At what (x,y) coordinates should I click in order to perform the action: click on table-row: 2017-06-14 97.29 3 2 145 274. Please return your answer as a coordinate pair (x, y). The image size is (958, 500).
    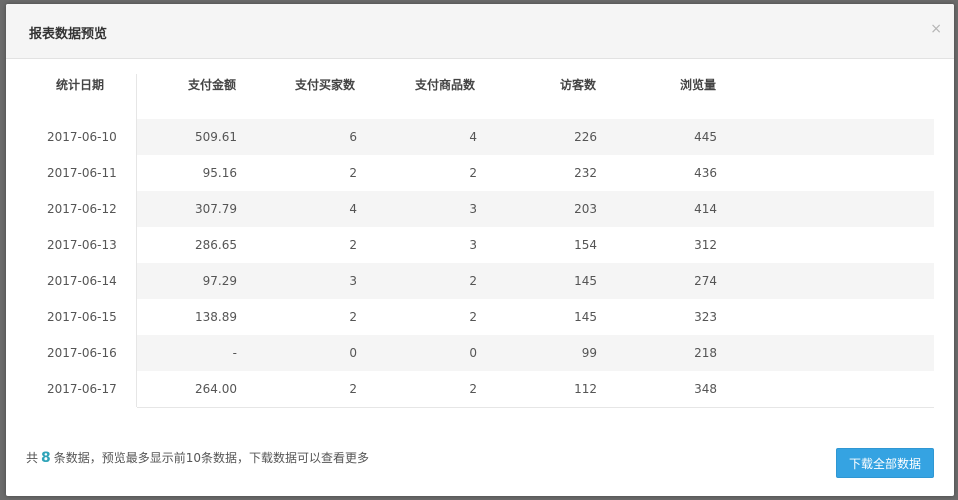
    Looking at the image, I should click on (470, 281).